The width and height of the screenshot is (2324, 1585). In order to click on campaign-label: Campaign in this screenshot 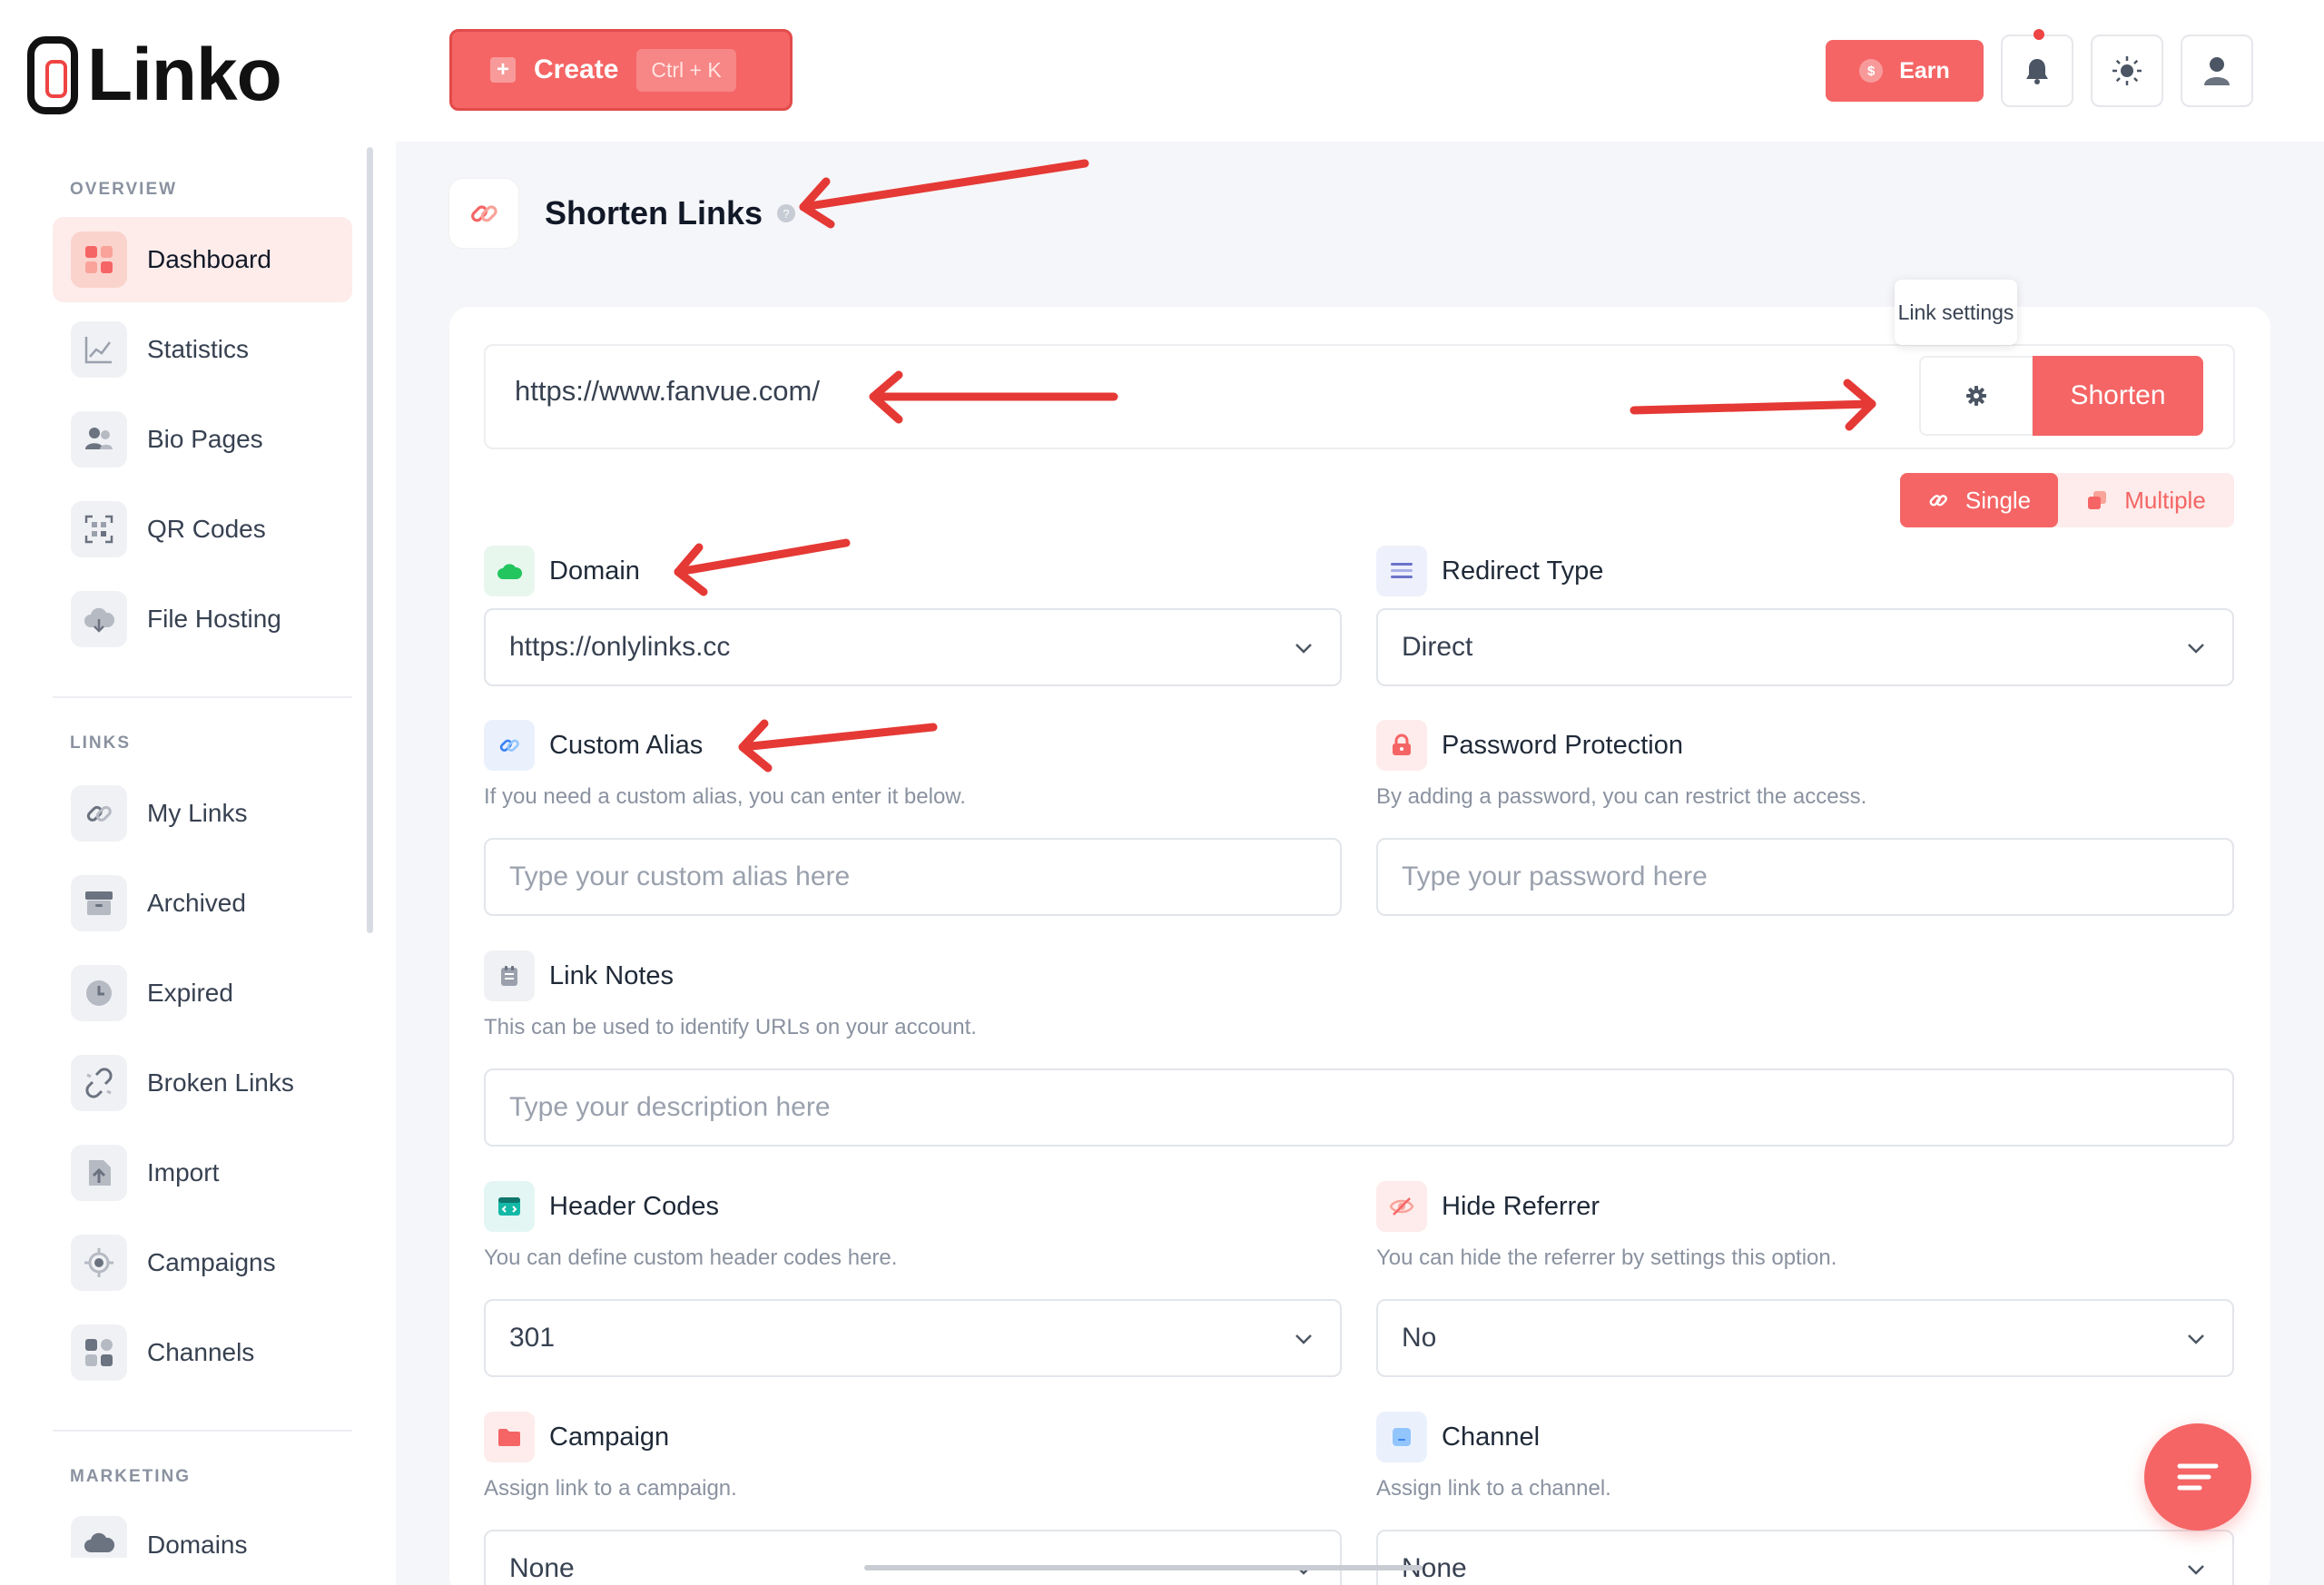, I will do `click(609, 1437)`.